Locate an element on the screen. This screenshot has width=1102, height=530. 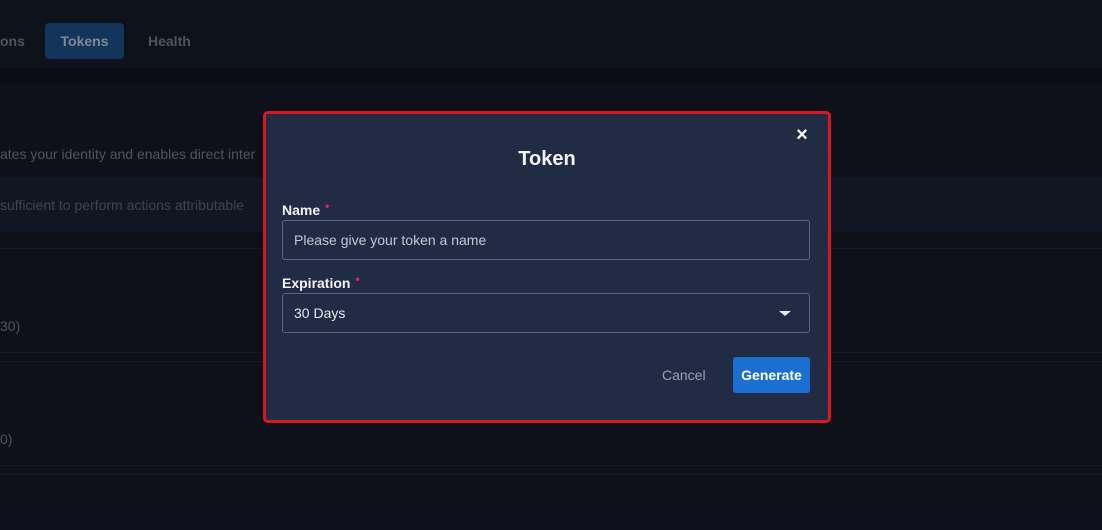
chevron-down-icon is located at coordinates (785, 313).